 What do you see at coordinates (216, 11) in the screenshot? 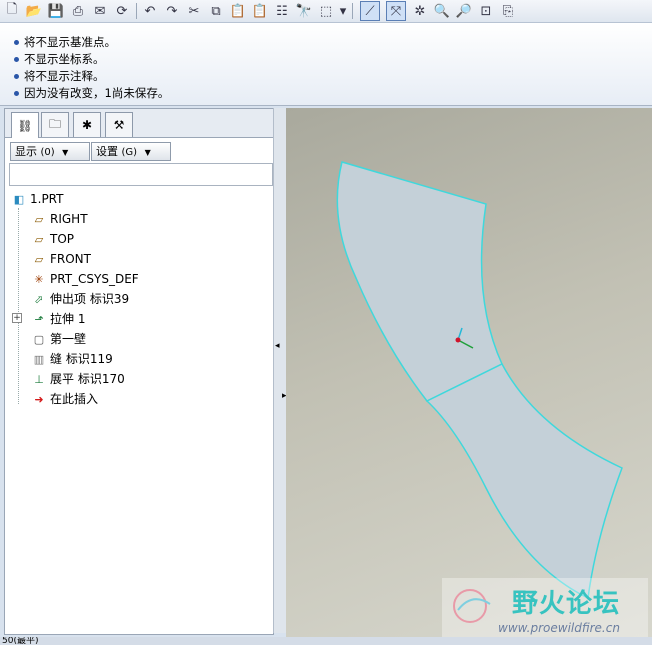
I see `copy-icon: ⧉` at bounding box center [216, 11].